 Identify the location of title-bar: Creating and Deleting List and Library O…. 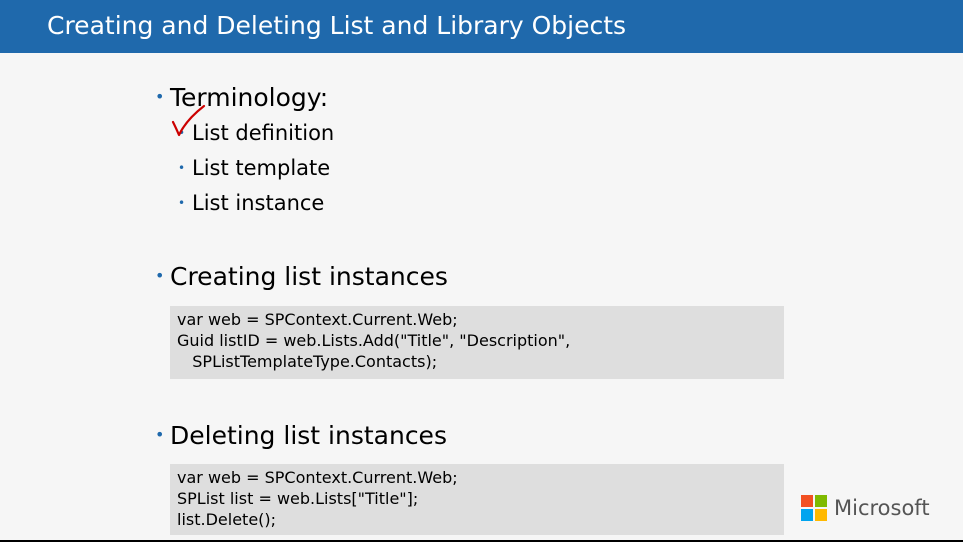
(481, 26).